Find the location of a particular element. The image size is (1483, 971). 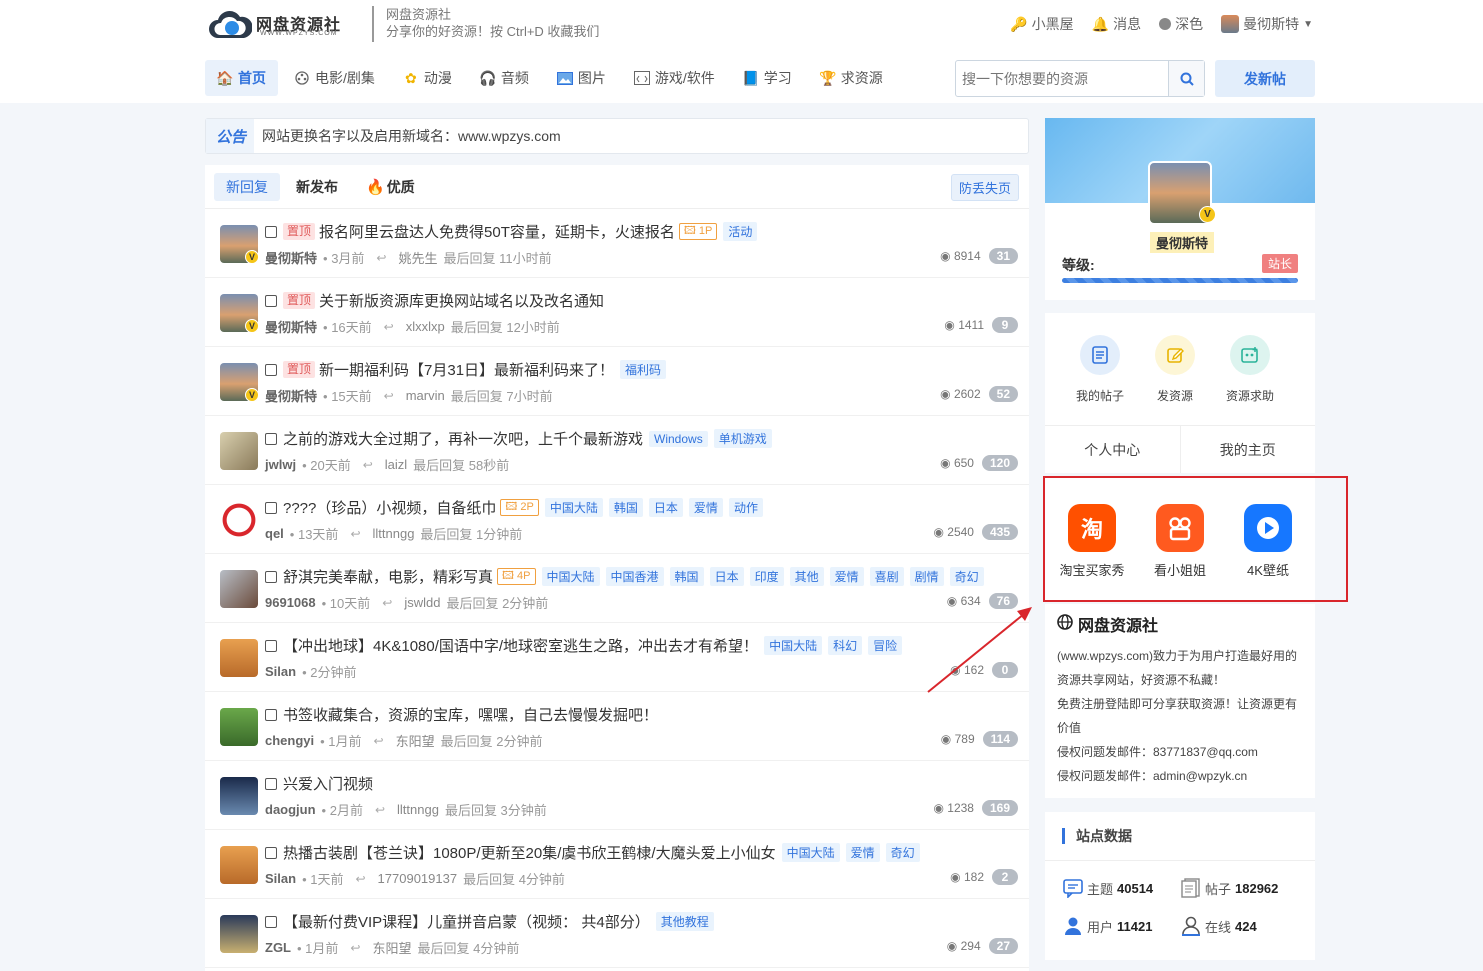

thread-tag: 单机游戏 is located at coordinates (742, 438).